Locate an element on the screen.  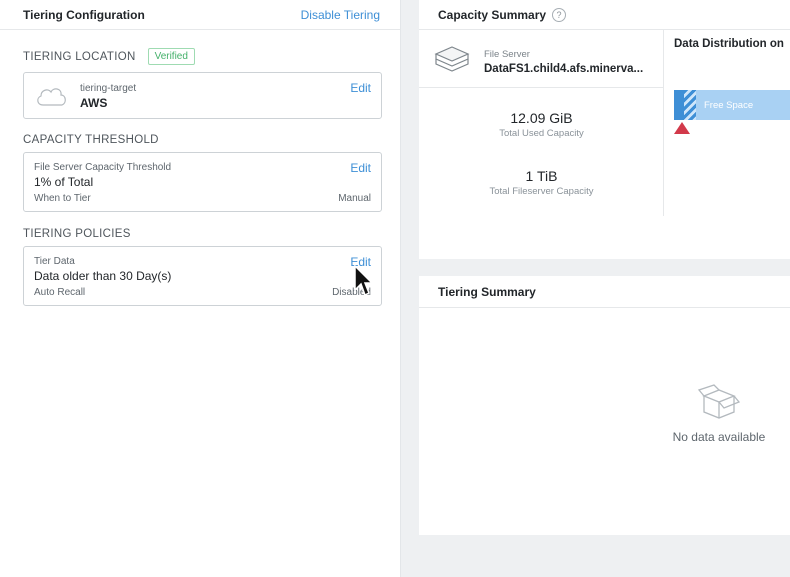
tiered-segment is located at coordinates (690, 105).